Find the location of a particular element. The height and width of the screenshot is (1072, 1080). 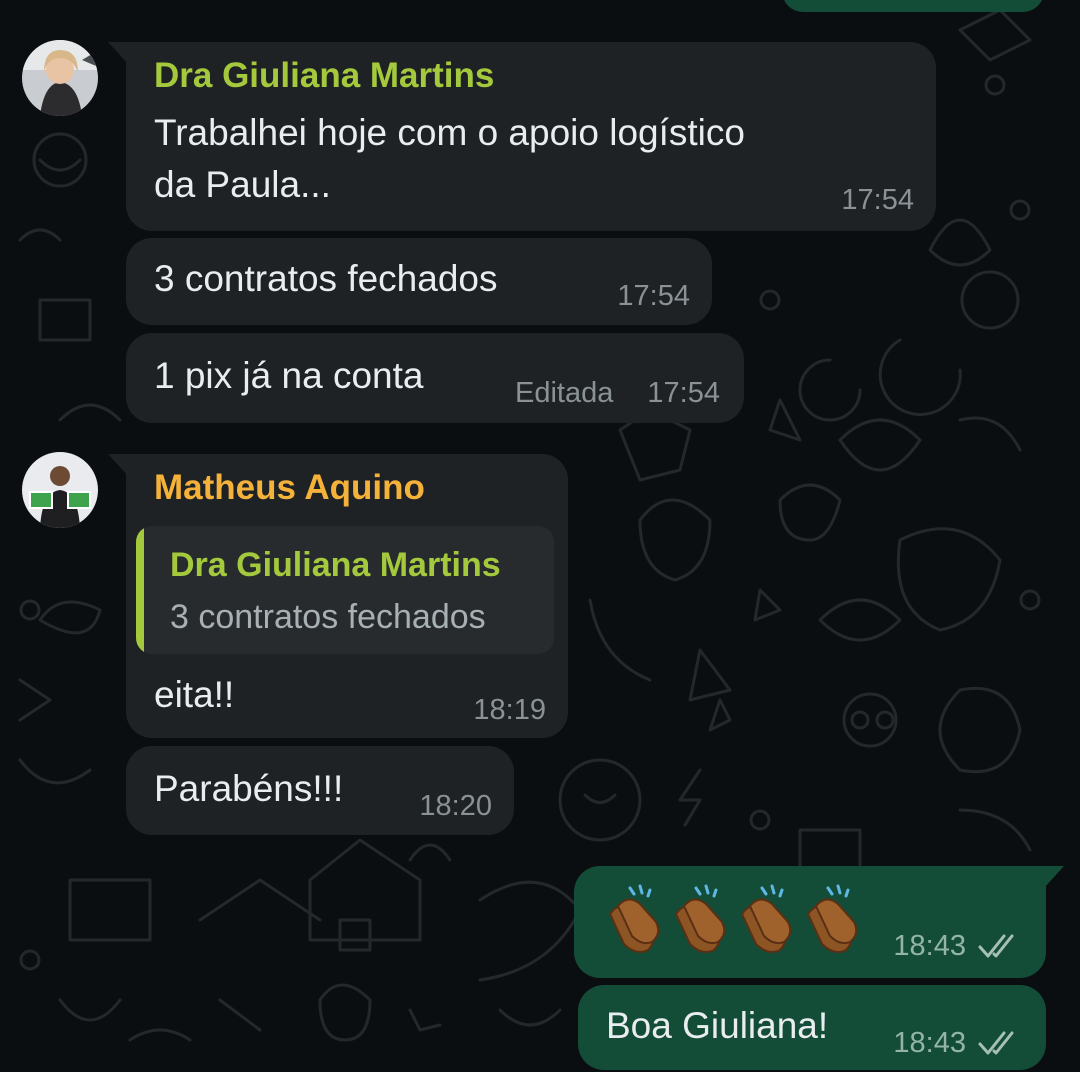

avatar-giuliana-photo is located at coordinates (60, 78).